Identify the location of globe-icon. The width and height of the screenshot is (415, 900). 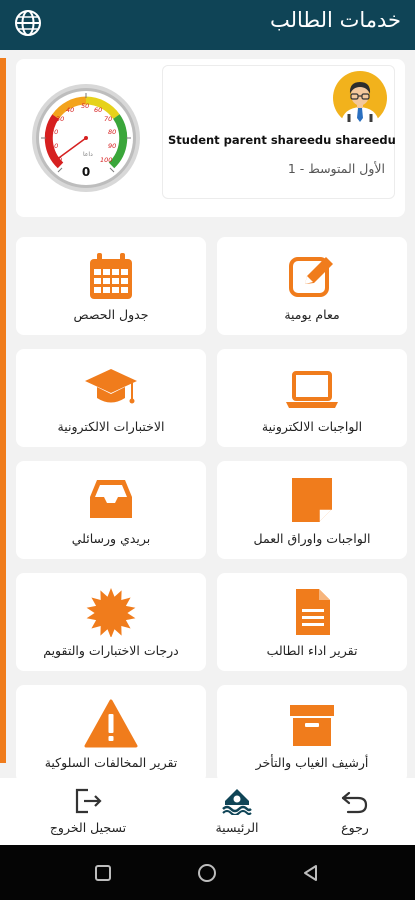
(28, 23).